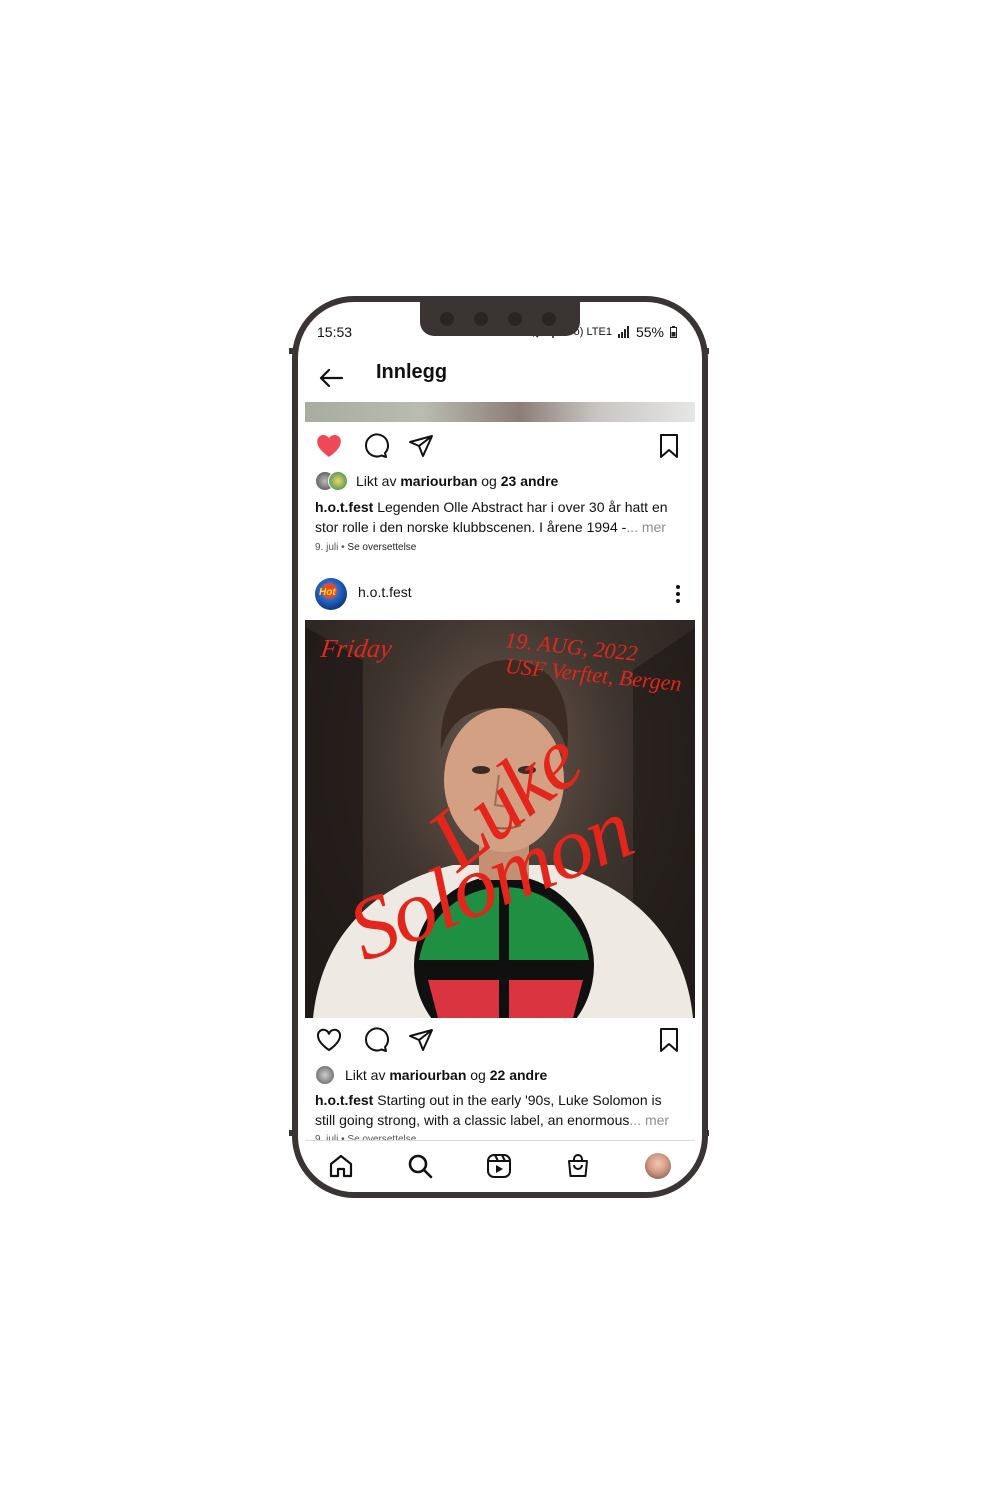 This screenshot has height=1500, width=1000. What do you see at coordinates (499, 1166) in the screenshot?
I see `reels-icon` at bounding box center [499, 1166].